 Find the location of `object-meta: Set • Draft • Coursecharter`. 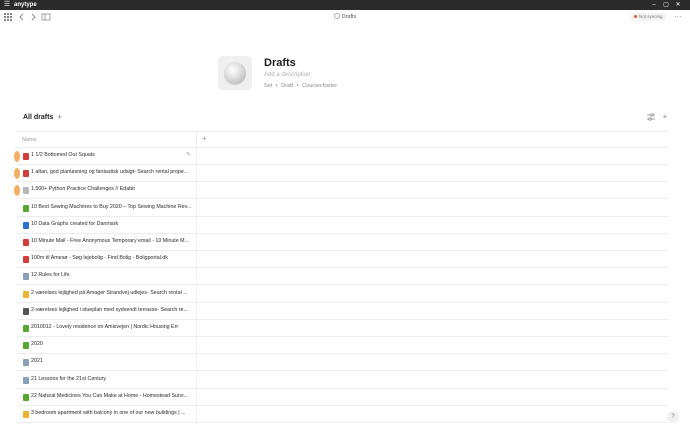

object-meta: Set • Draft • Coursecharter is located at coordinates (301, 86).